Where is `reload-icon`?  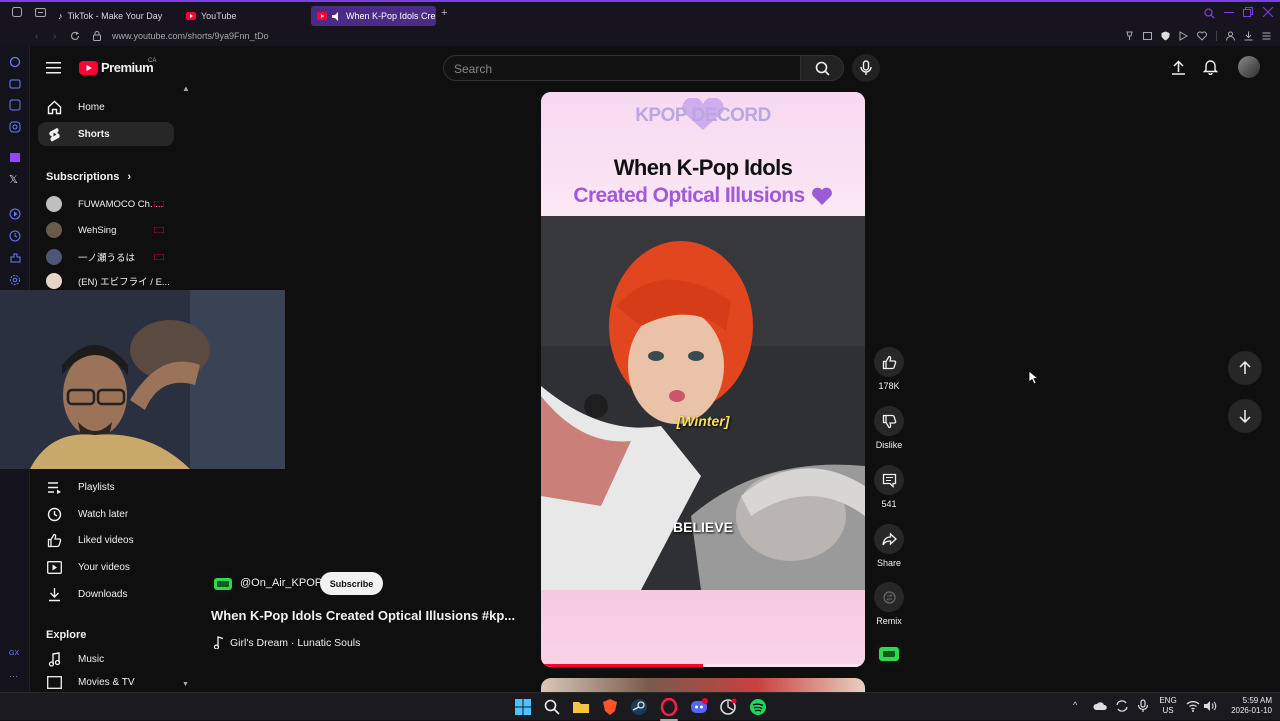
reload-icon is located at coordinates (75, 36).